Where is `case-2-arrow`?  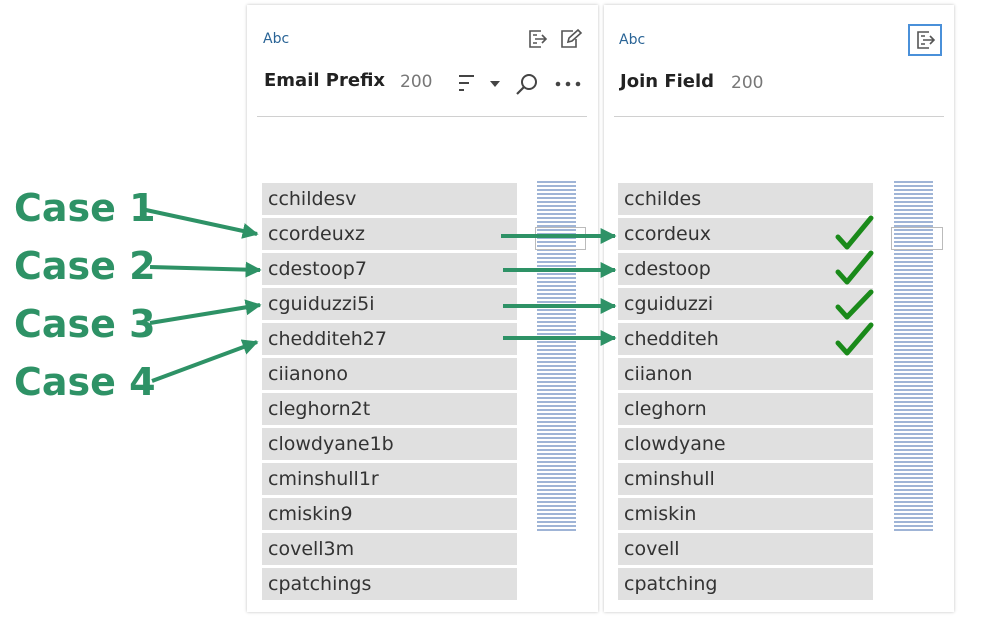 case-2-arrow is located at coordinates (205, 269).